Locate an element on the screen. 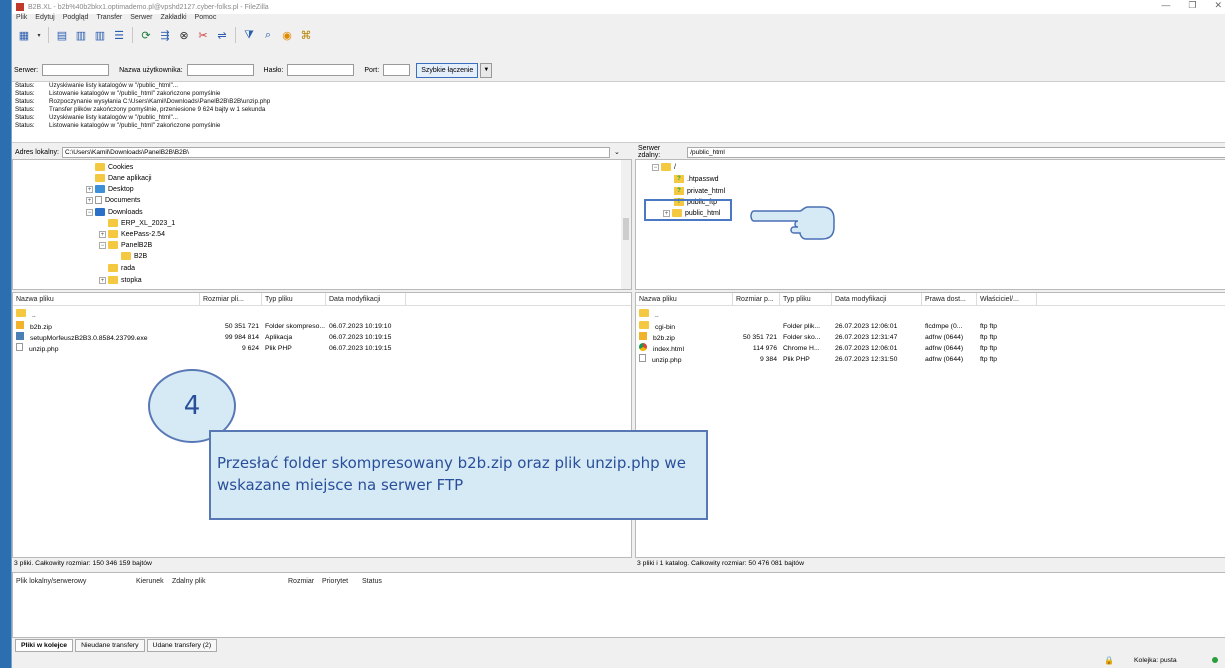  expand-icon: + is located at coordinates (89, 200).